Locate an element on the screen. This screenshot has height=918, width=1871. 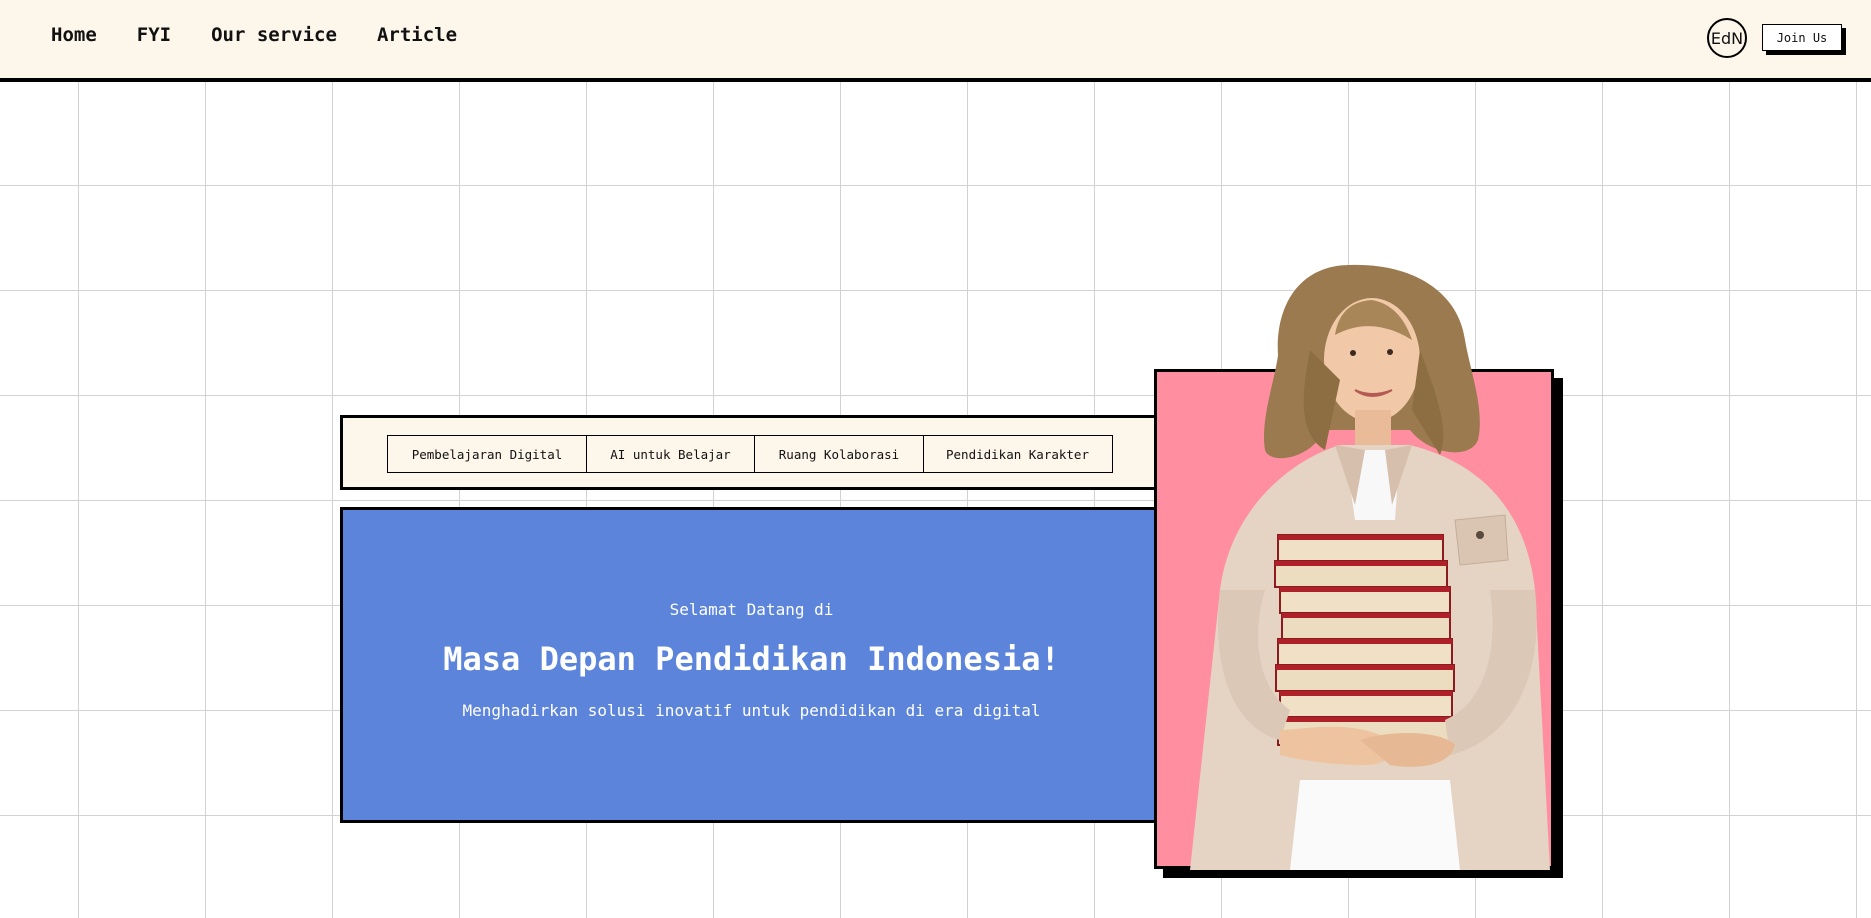
hero-title: Masa Depan Pendidikan Indonesia! is located at coordinates (751, 659).